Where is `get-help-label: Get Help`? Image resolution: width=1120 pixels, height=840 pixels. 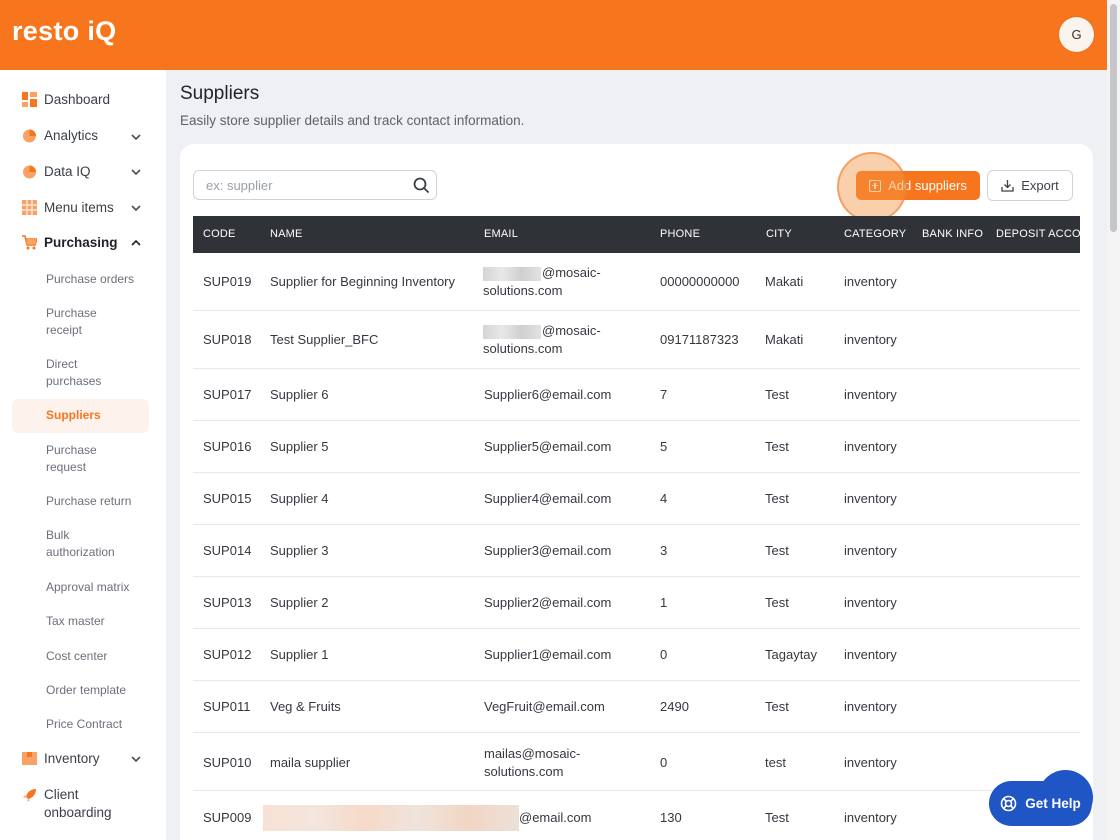
get-help-label: Get Help is located at coordinates (1053, 803).